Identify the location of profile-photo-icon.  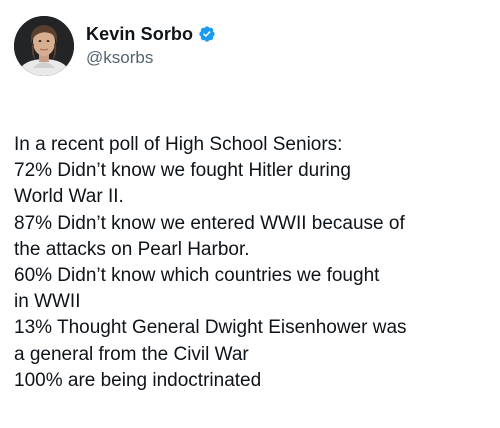
(44, 46).